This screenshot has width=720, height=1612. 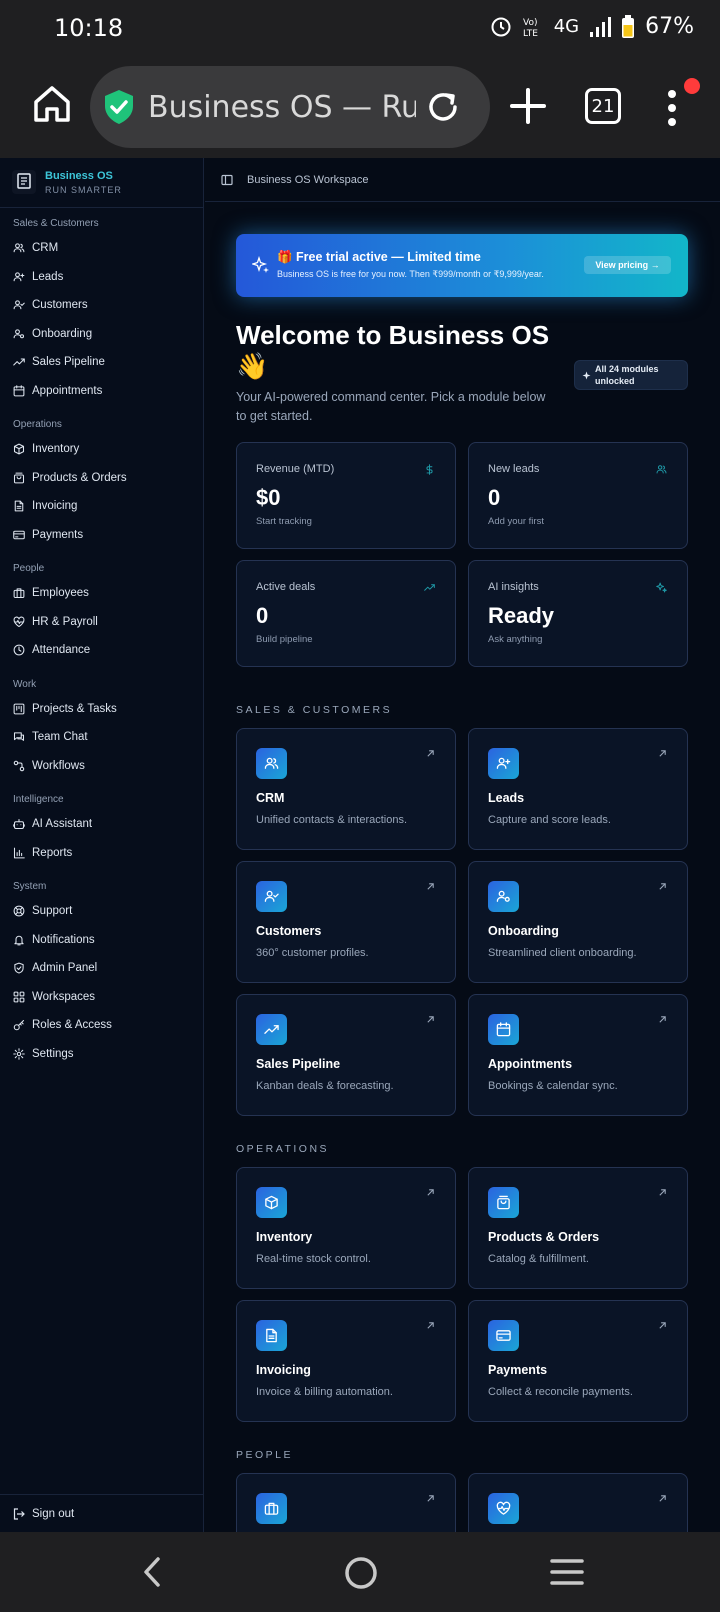 I want to click on sidebar-item-label: AI Assistant, so click(x=62, y=824).